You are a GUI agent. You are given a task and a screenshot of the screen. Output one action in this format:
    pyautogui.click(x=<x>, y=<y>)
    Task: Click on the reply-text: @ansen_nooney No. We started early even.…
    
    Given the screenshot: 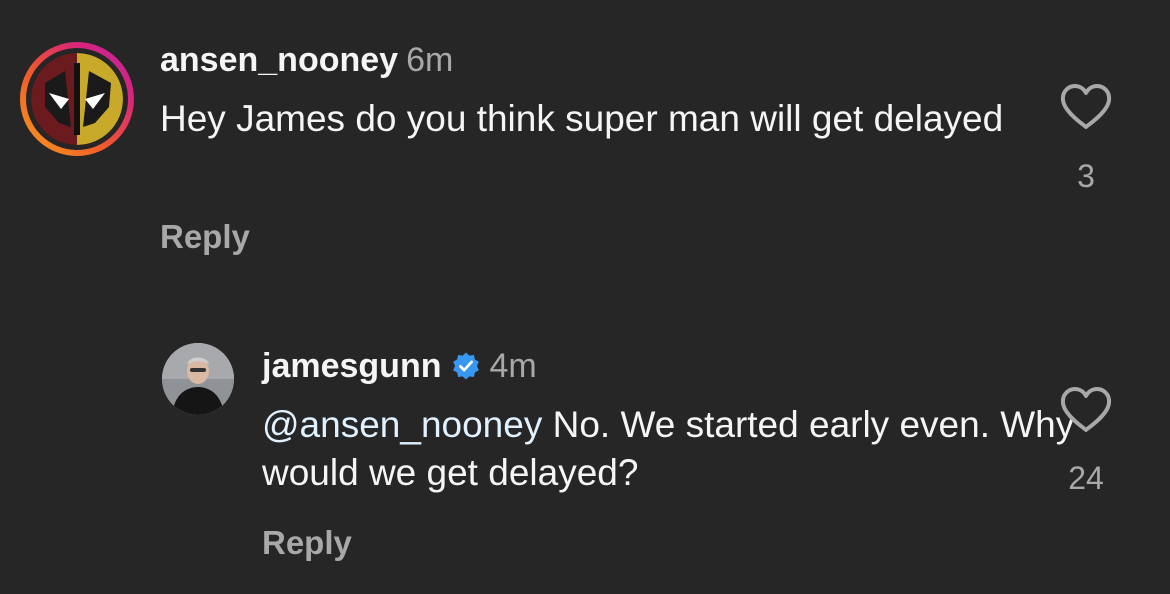 What is the action you would take?
    pyautogui.click(x=702, y=449)
    